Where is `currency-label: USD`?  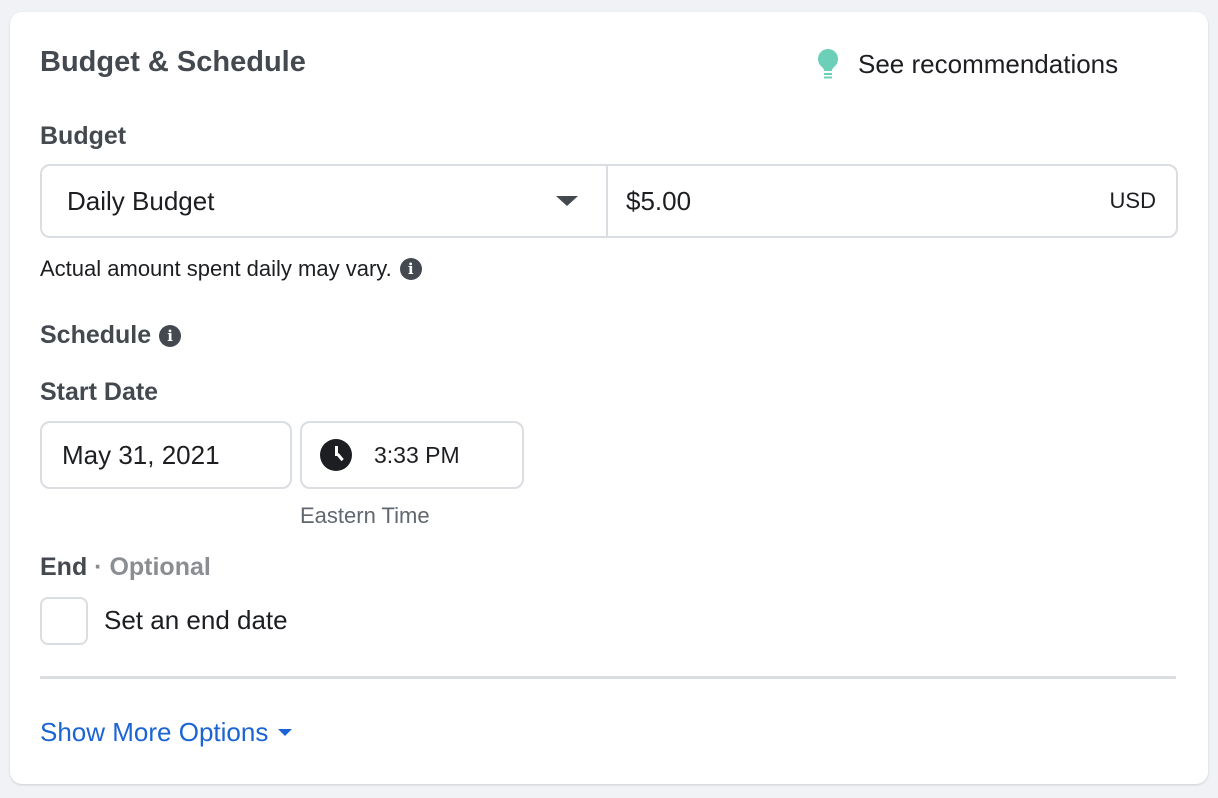 currency-label: USD is located at coordinates (1132, 200).